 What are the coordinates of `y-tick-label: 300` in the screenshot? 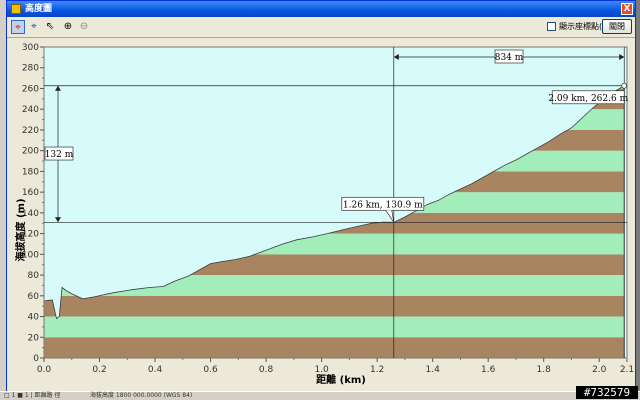 It's located at (30, 48).